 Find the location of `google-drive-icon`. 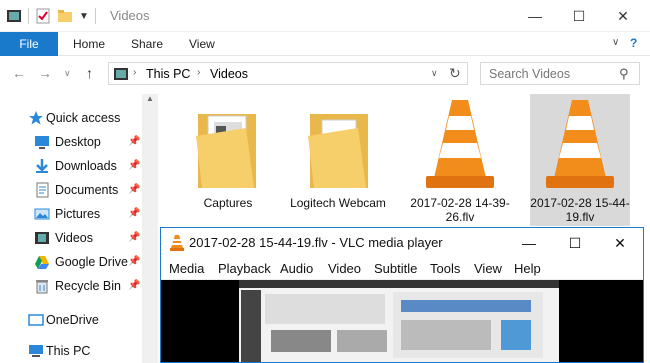

google-drive-icon is located at coordinates (42, 262).